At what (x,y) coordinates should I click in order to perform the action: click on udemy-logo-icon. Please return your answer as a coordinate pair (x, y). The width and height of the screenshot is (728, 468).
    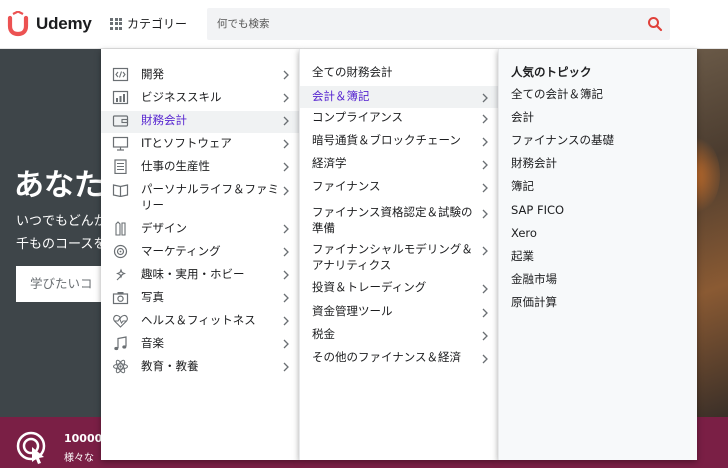
    Looking at the image, I should click on (18, 24).